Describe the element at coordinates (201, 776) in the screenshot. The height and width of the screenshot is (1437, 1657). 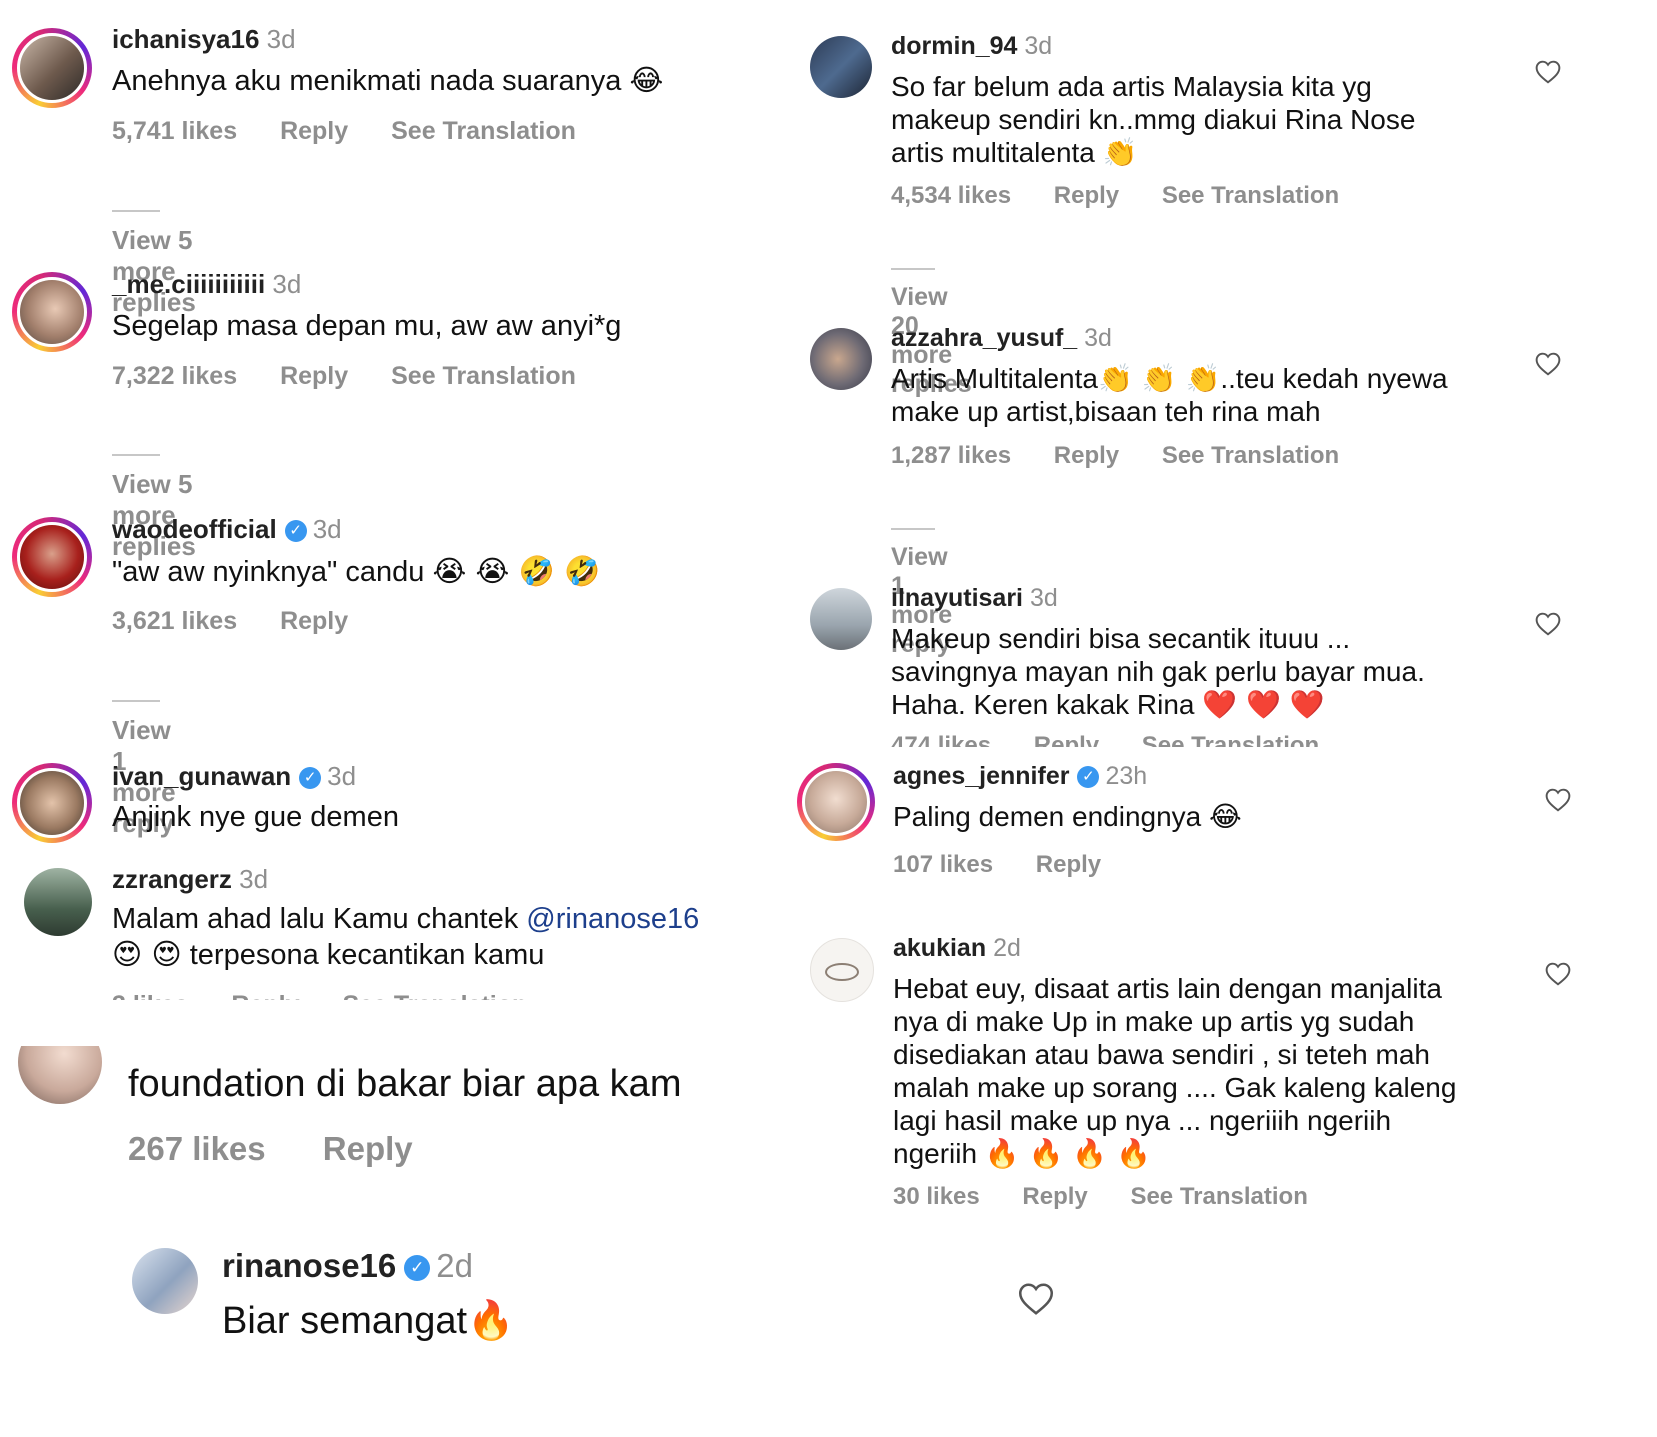
I see `username: ivan_gunawan` at that location.